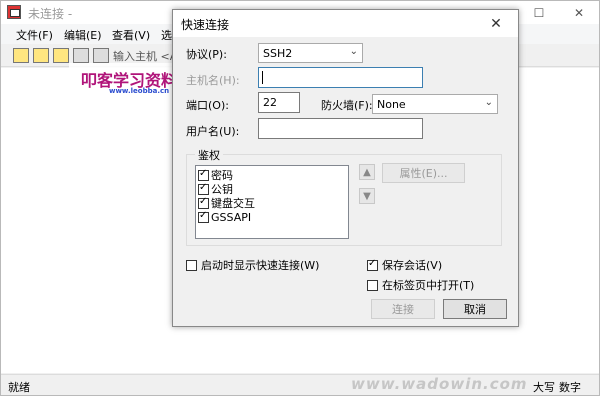 The width and height of the screenshot is (600, 396). I want to click on show-on-startup-option: 启动时显示快速连接(W), so click(252, 265).